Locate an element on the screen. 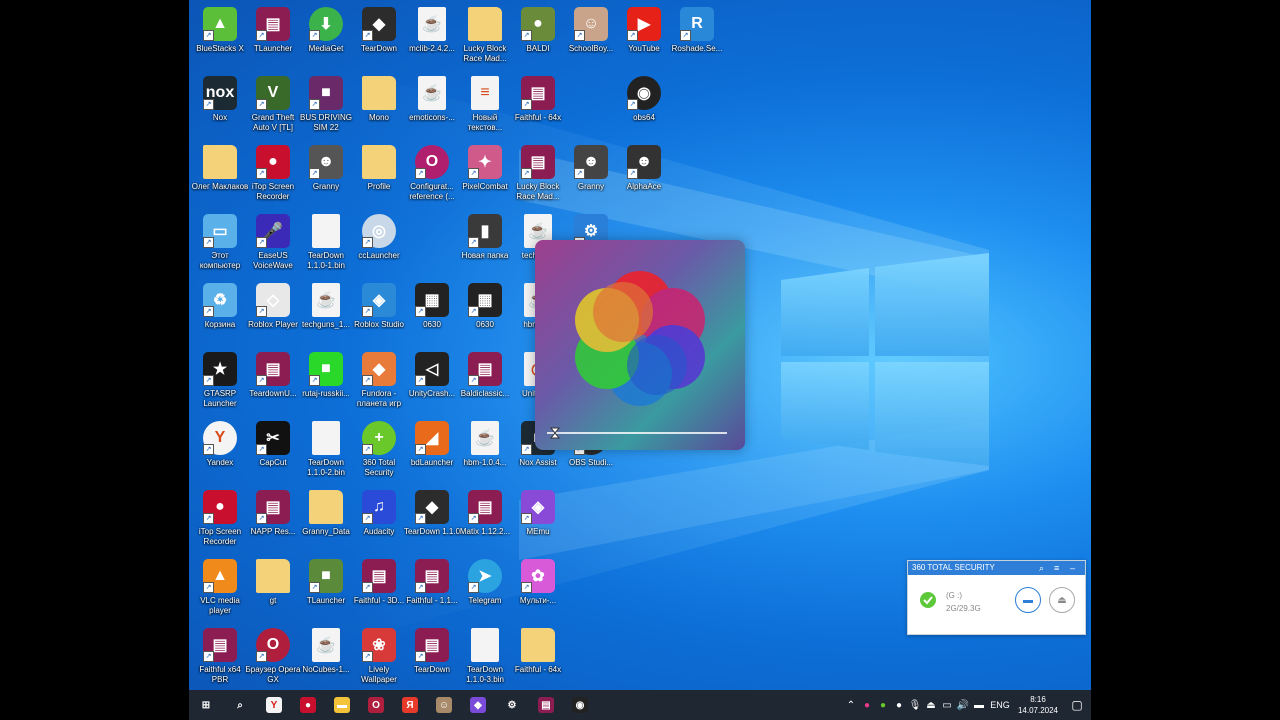 Image resolution: width=1280 pixels, height=720 pixels. desktop-icon-cclauncher: ◎ ↗ ccLauncher is located at coordinates (379, 244).